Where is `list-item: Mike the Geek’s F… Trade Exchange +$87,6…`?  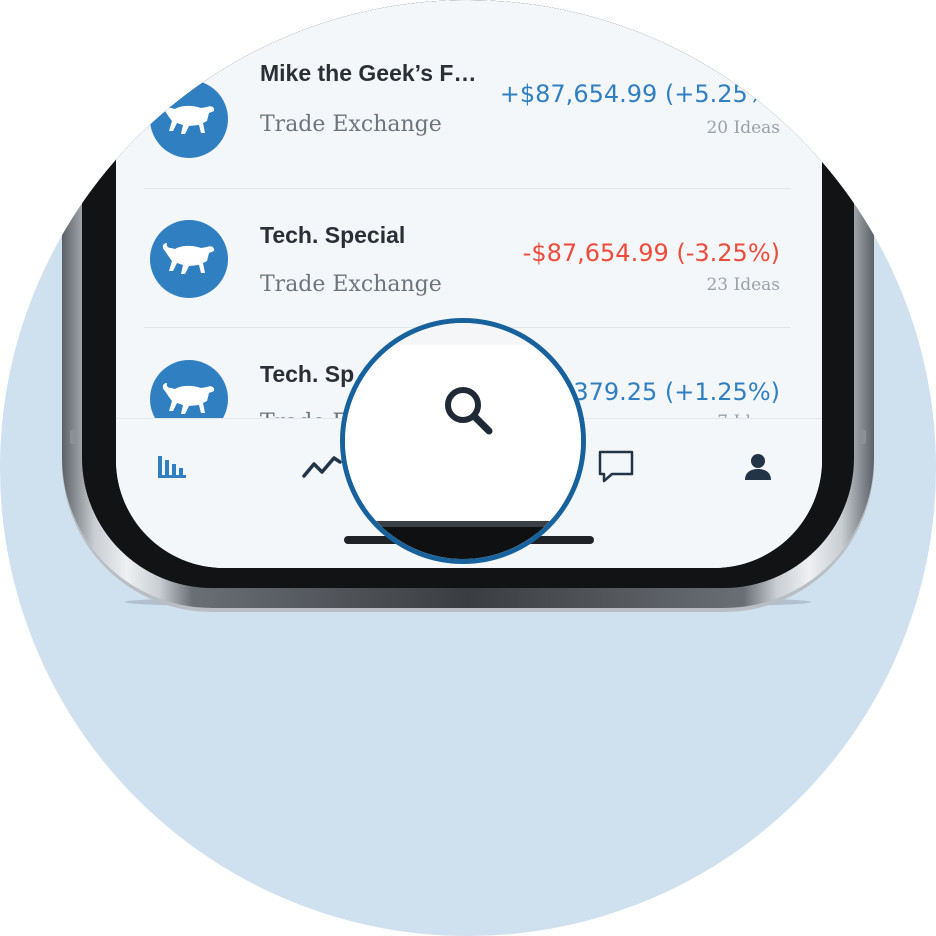 list-item: Mike the Geek’s F… Trade Exchange +$87,6… is located at coordinates (467, 119).